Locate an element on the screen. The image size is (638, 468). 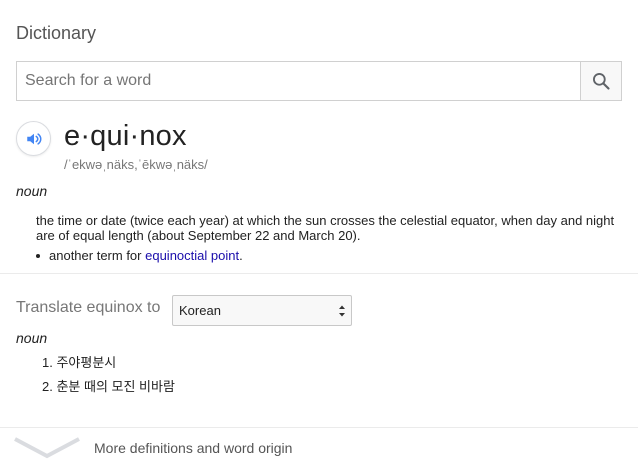
bullet-icon is located at coordinates (38, 255).